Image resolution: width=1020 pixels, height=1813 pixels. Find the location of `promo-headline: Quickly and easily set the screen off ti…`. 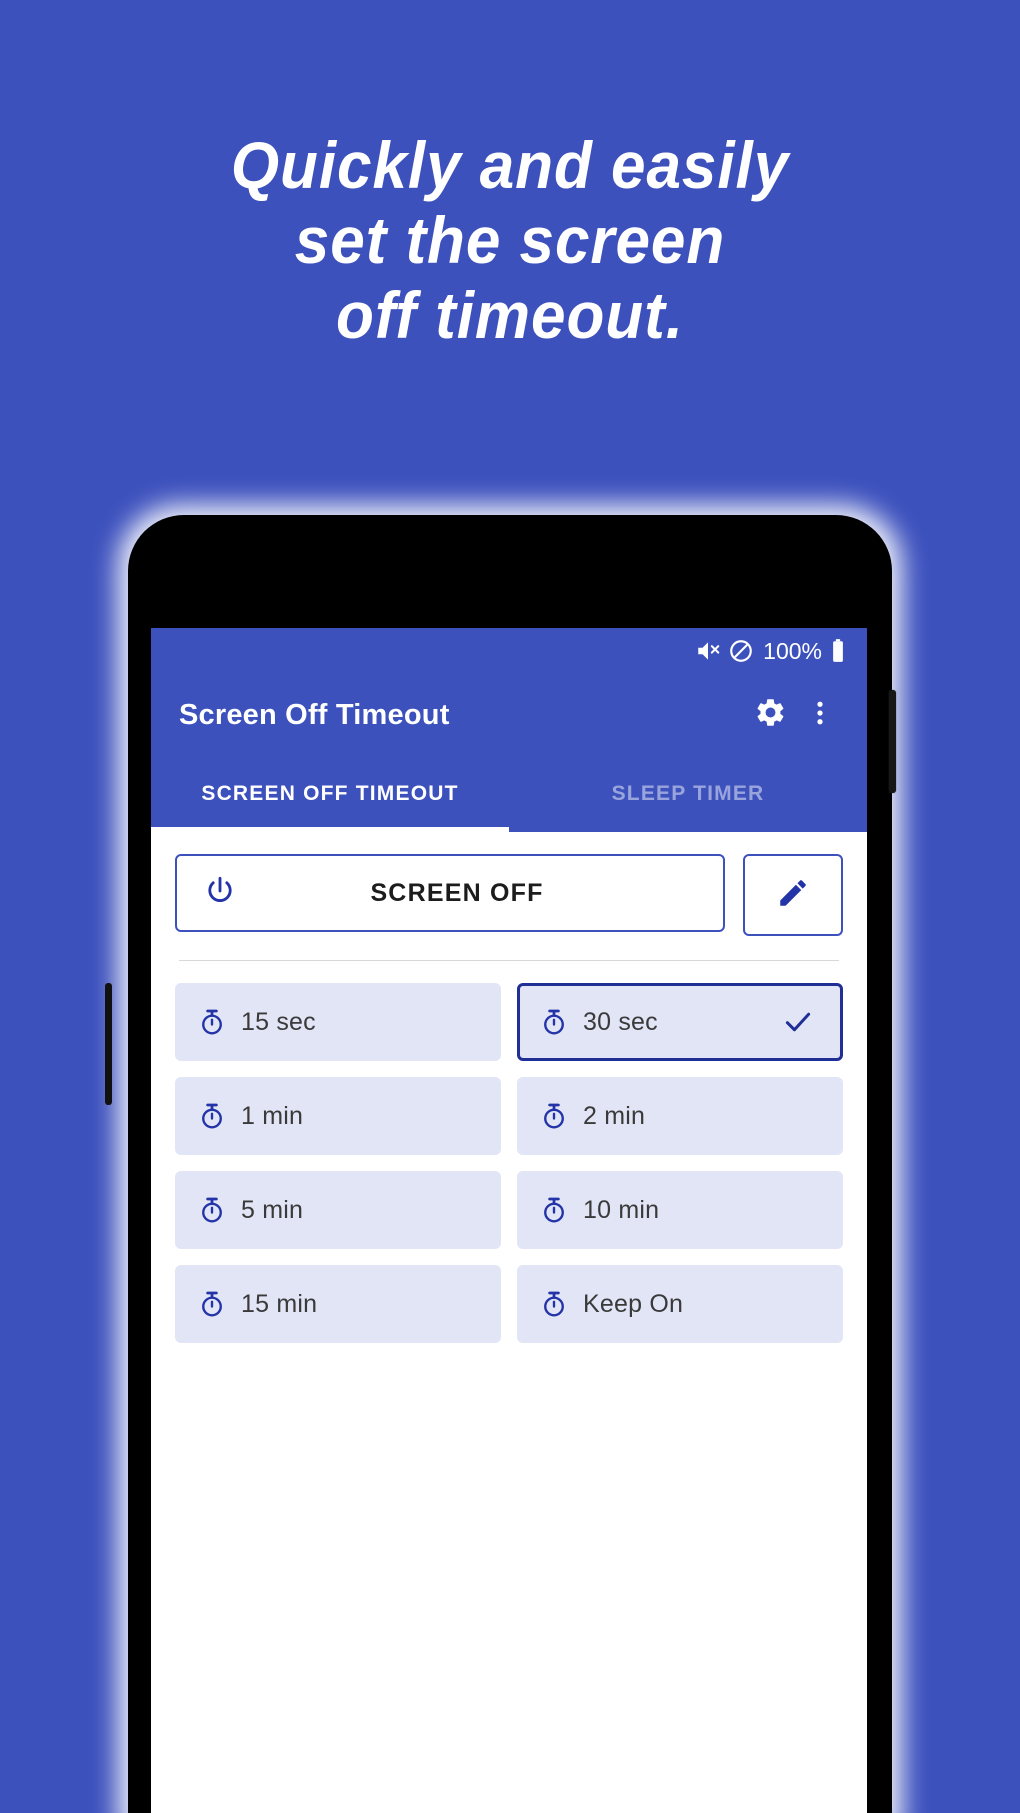

promo-headline: Quickly and easily set the screen off ti… is located at coordinates (510, 240).